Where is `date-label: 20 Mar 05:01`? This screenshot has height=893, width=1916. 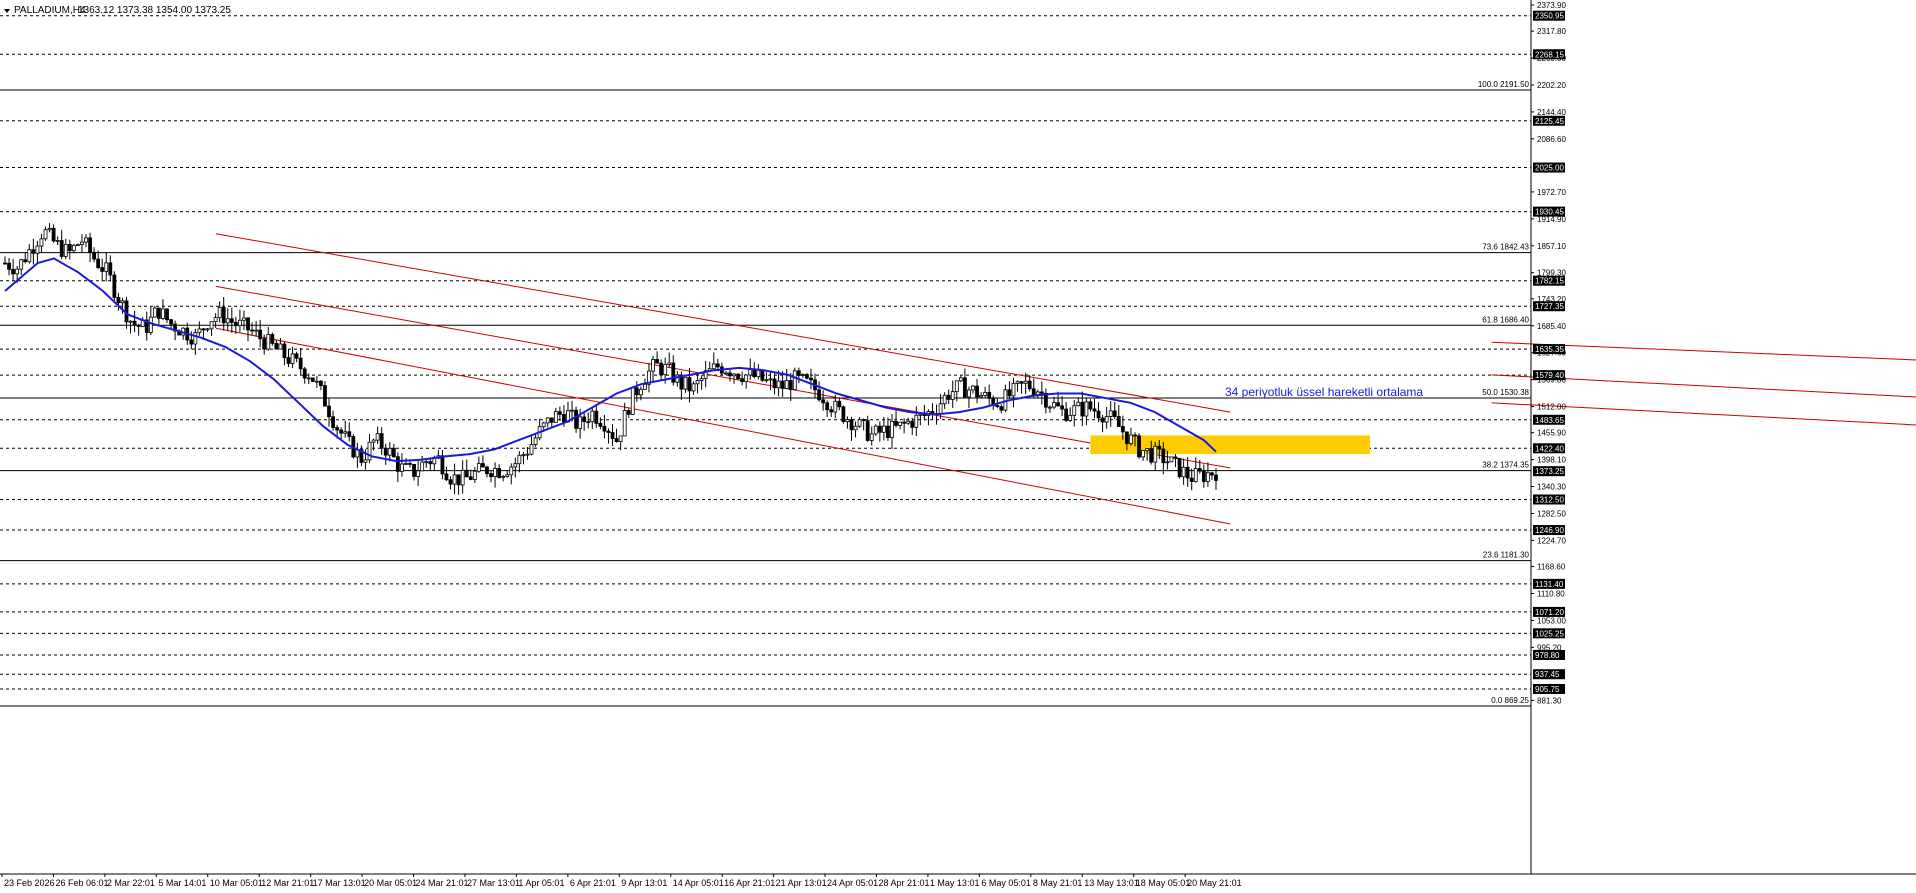 date-label: 20 Mar 05:01 is located at coordinates (390, 883).